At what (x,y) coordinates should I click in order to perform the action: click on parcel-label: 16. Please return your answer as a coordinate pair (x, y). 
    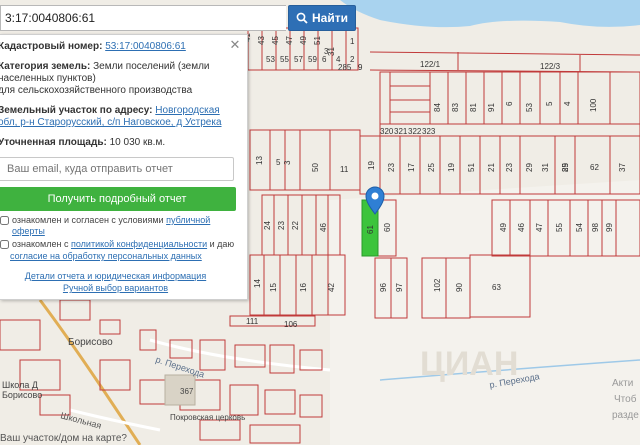
    Looking at the image, I should click on (303, 287).